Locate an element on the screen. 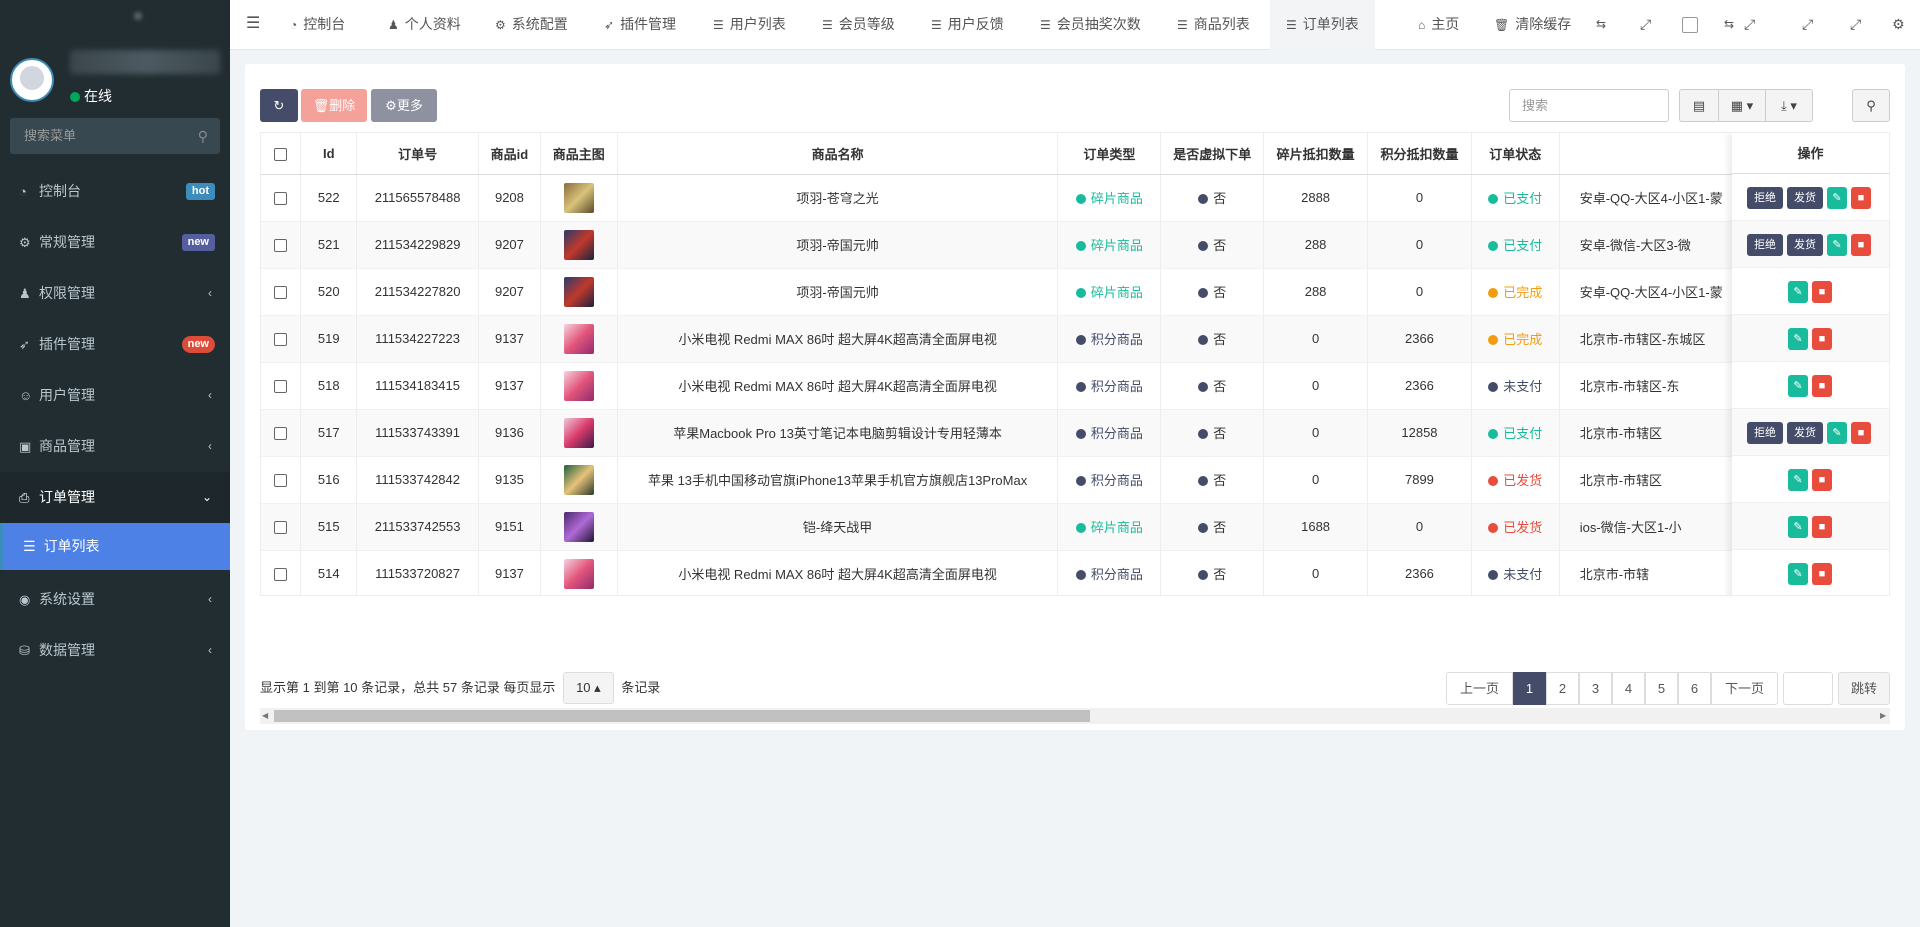 The image size is (1920, 927). sidebar-search-input: 搜索菜单 ⚲ is located at coordinates (115, 136).